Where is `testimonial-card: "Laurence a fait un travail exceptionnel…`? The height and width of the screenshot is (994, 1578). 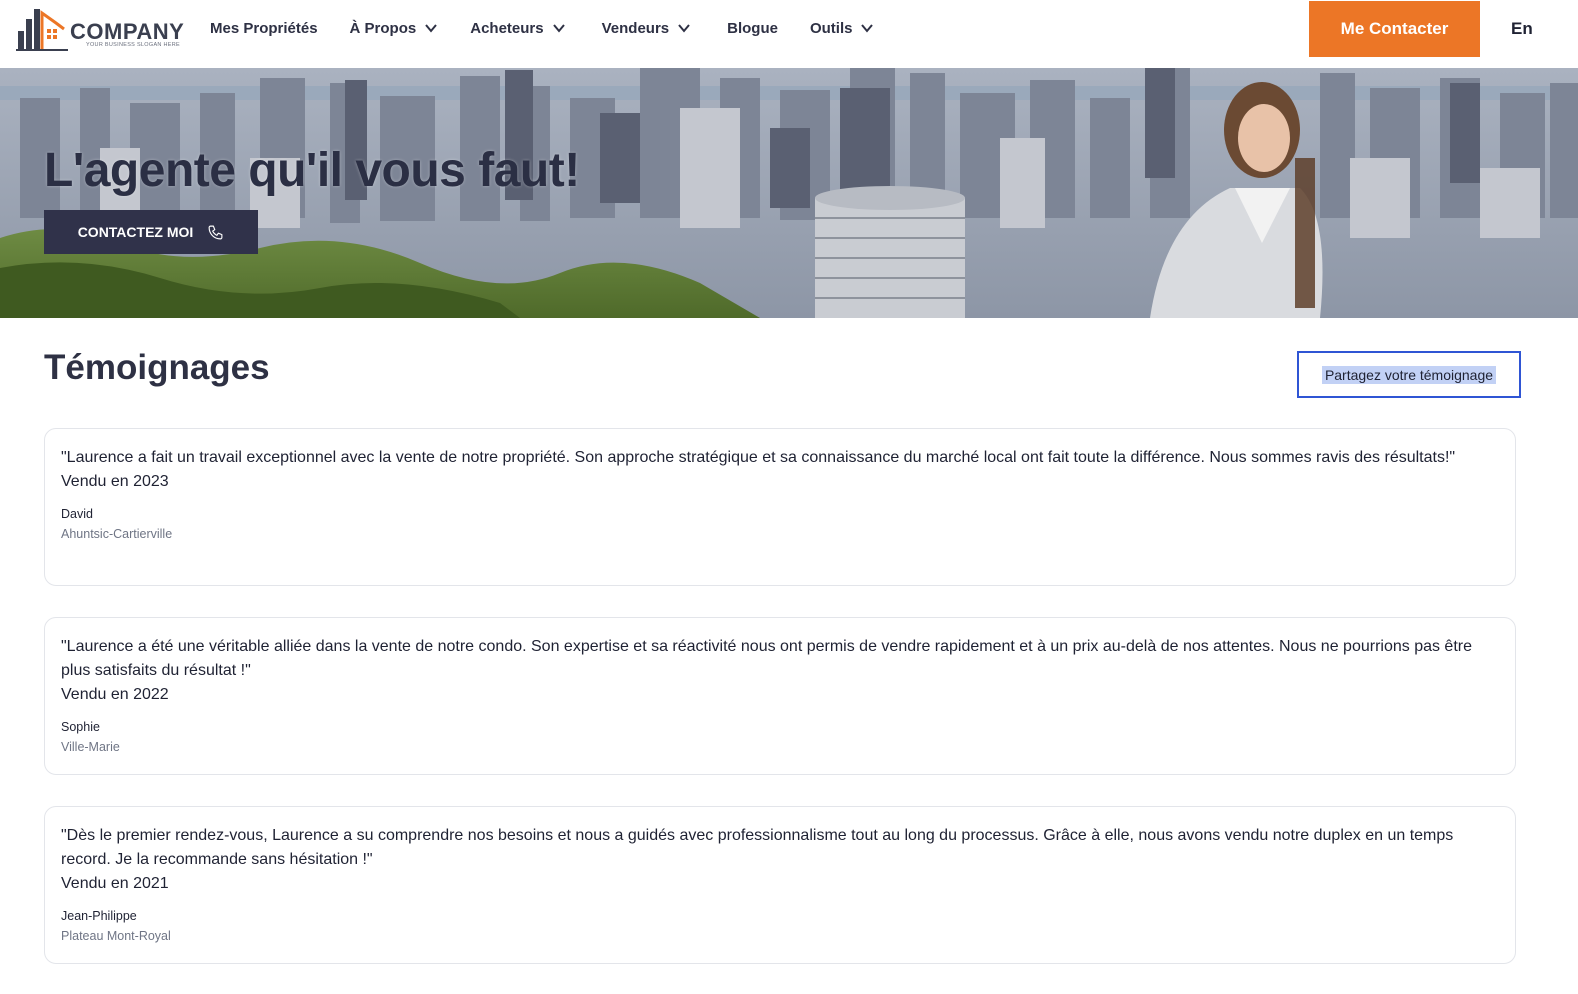 testimonial-card: "Laurence a fait un travail exceptionnel… is located at coordinates (780, 507).